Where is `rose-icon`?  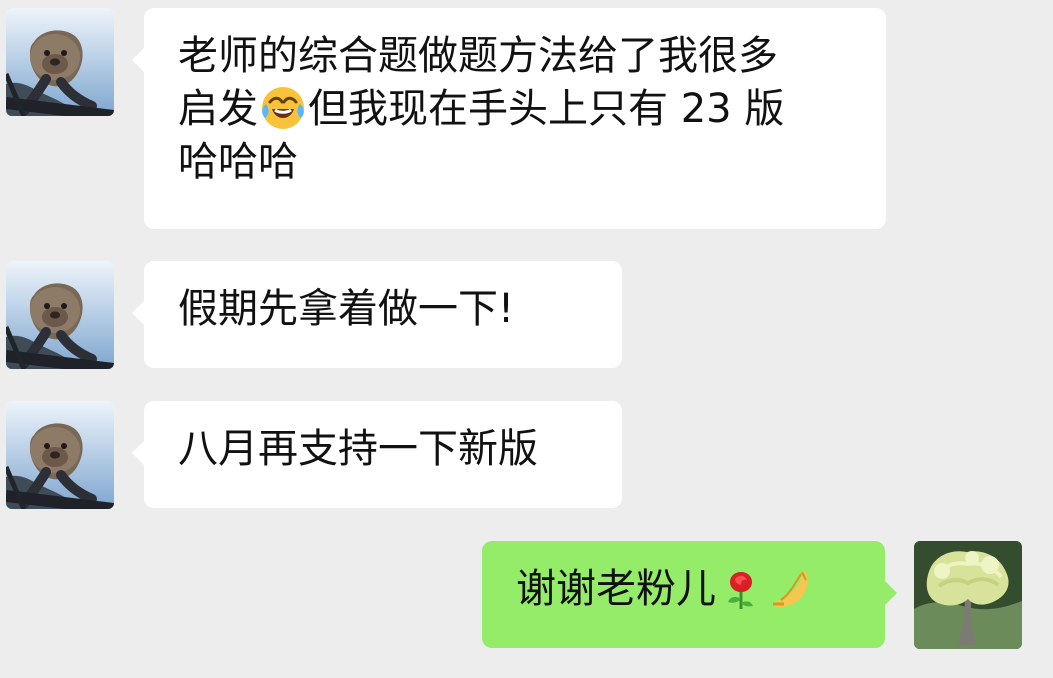 rose-icon is located at coordinates (741, 588).